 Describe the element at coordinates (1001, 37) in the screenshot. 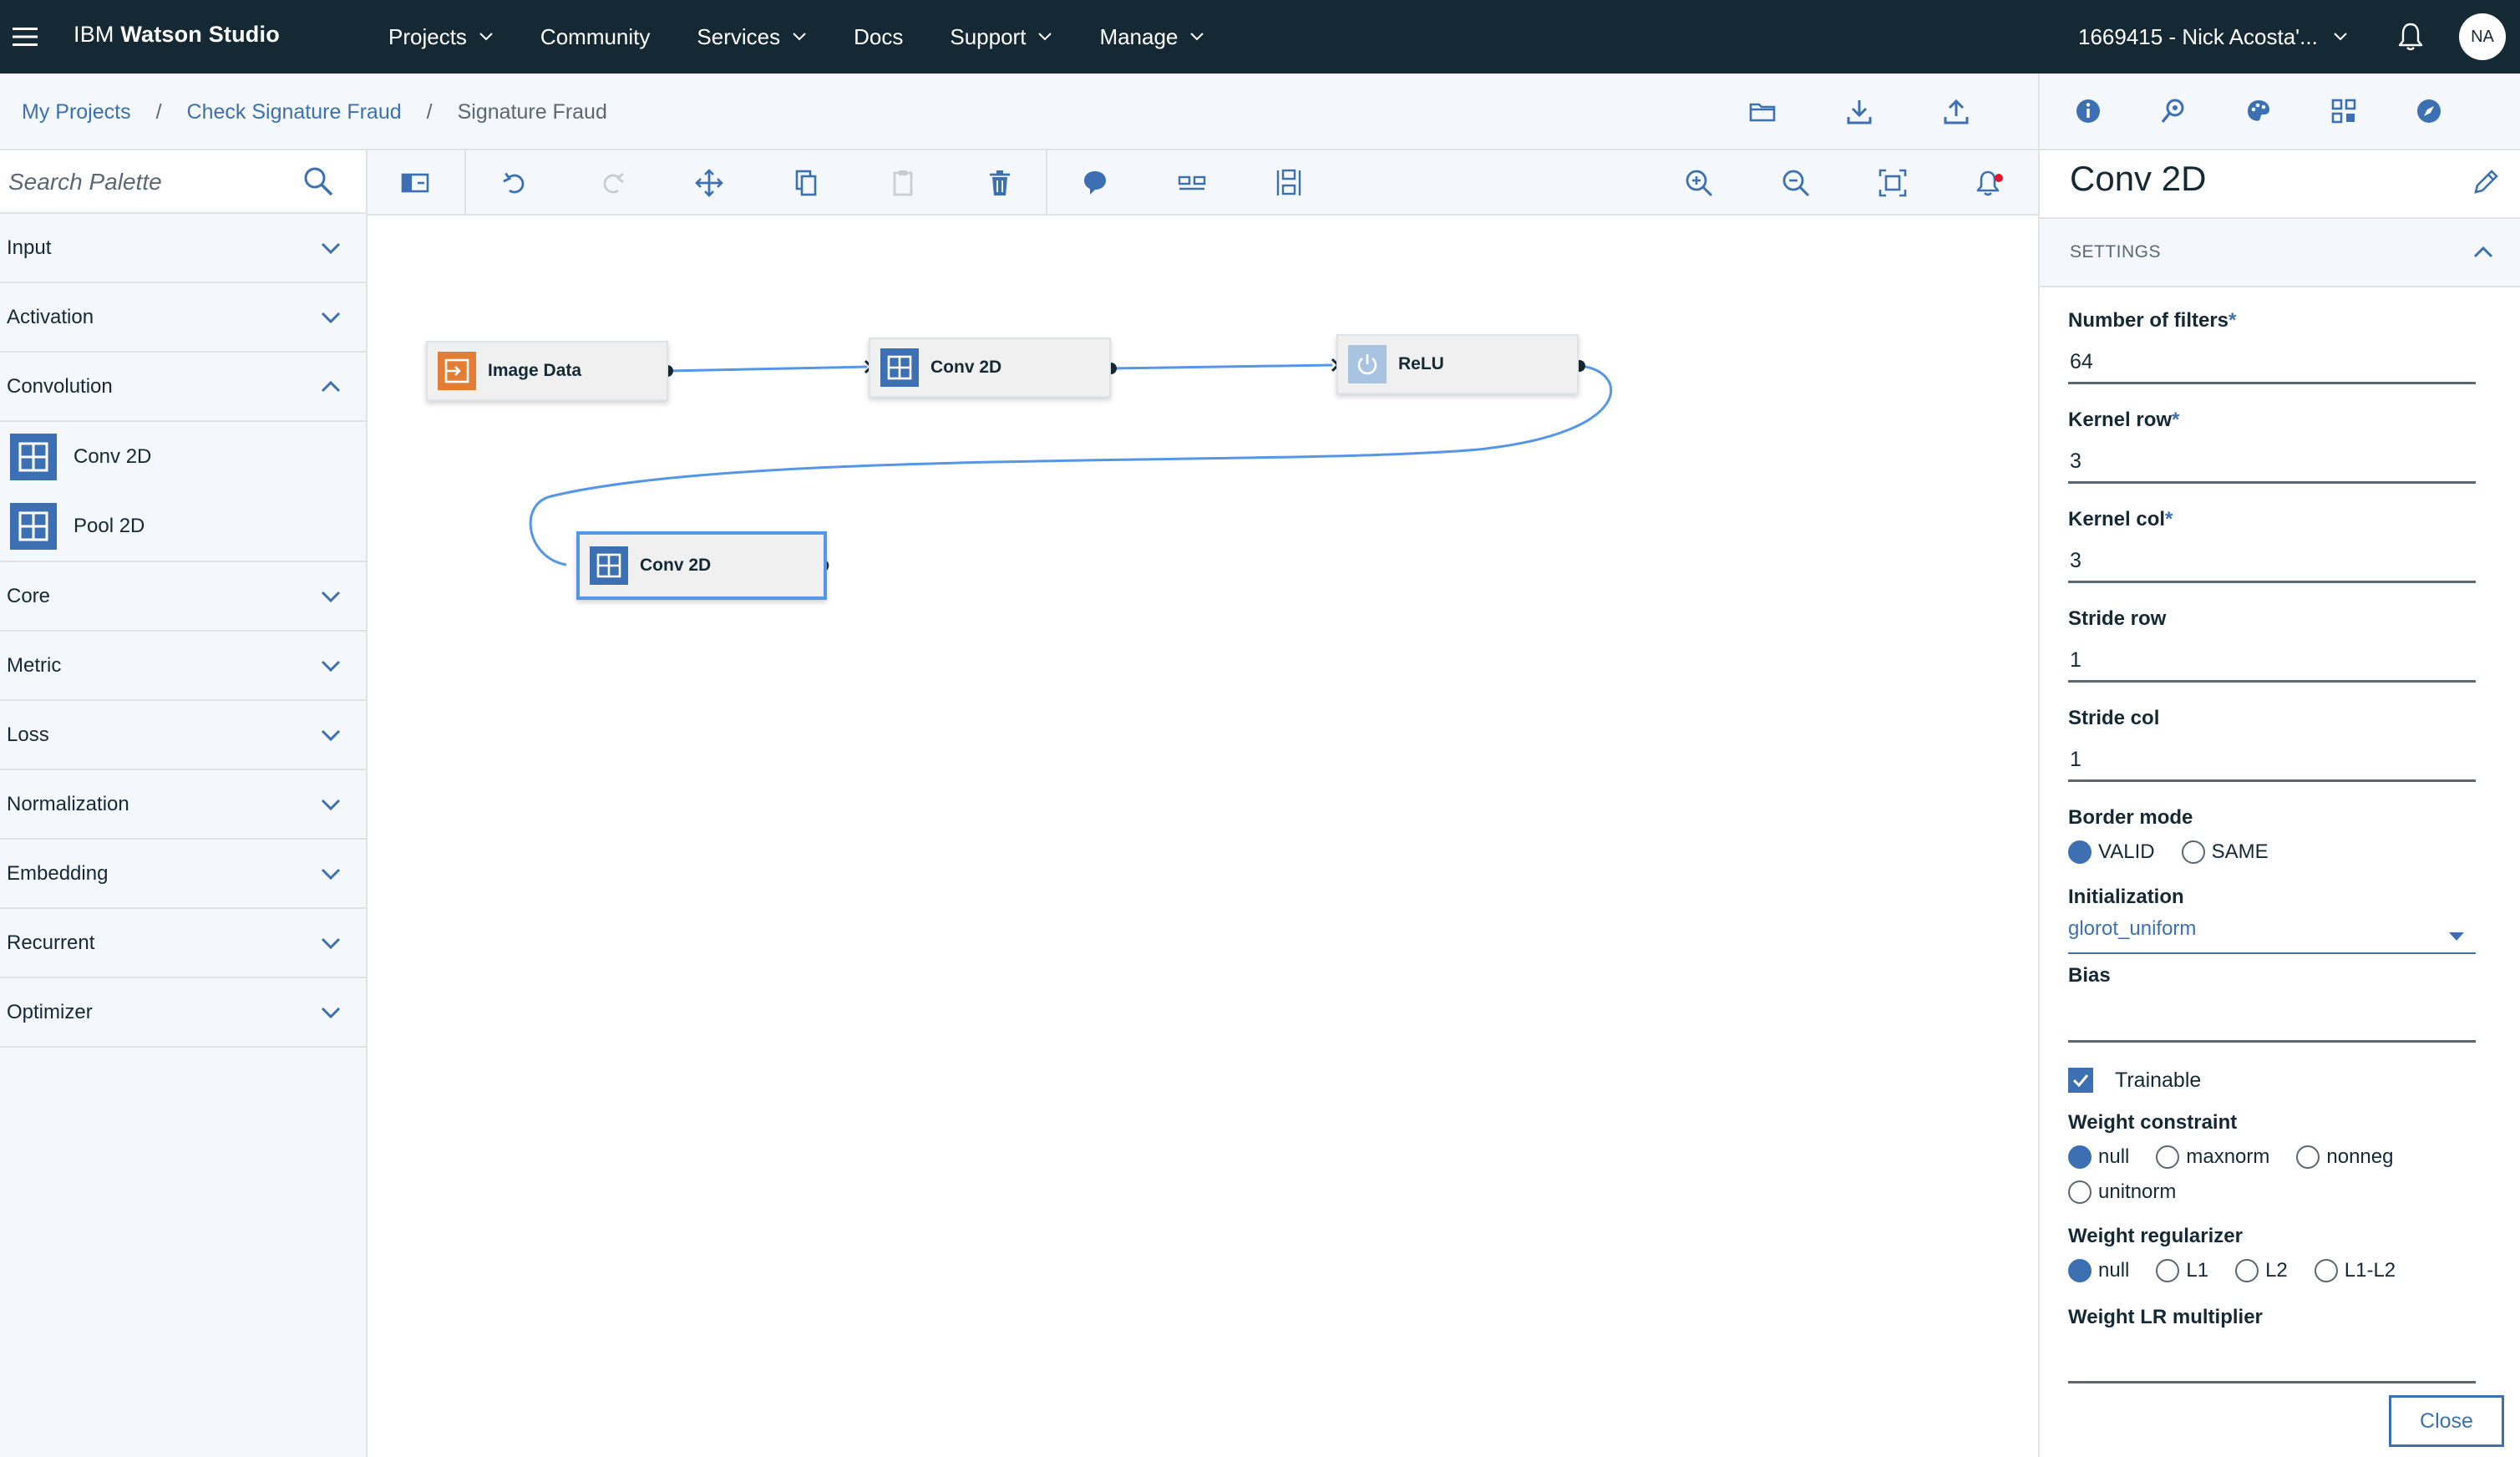

I see `nav-support: Support` at that location.